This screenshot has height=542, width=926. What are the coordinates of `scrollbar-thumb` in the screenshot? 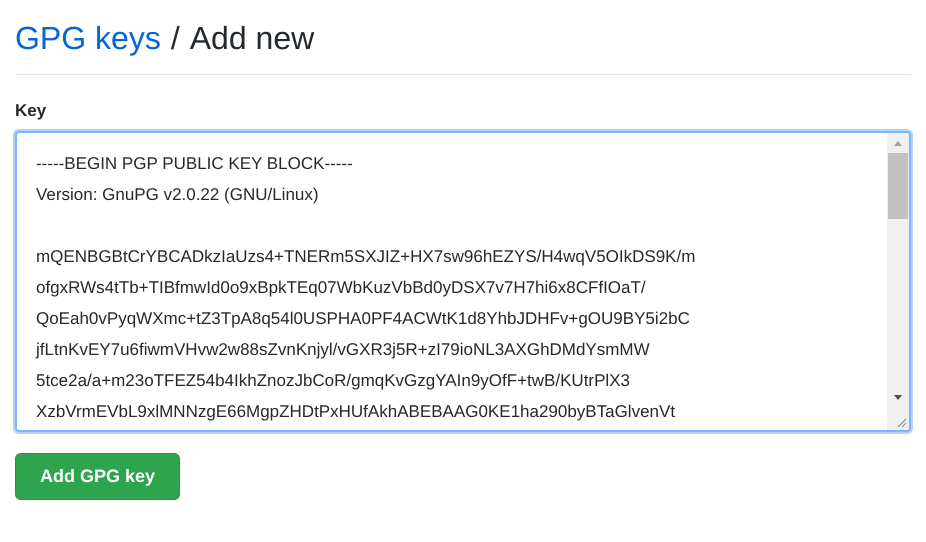 It's located at (898, 186).